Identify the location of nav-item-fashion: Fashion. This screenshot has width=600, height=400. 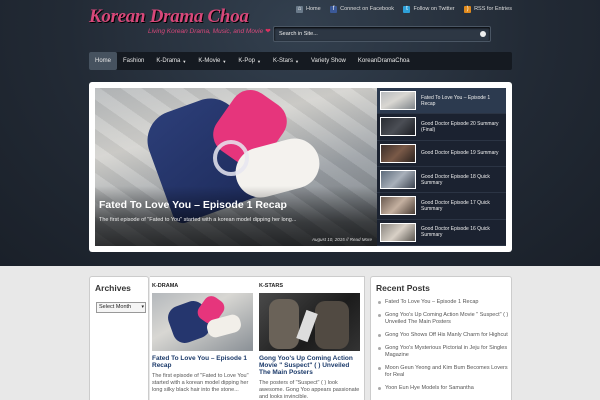
(133, 61).